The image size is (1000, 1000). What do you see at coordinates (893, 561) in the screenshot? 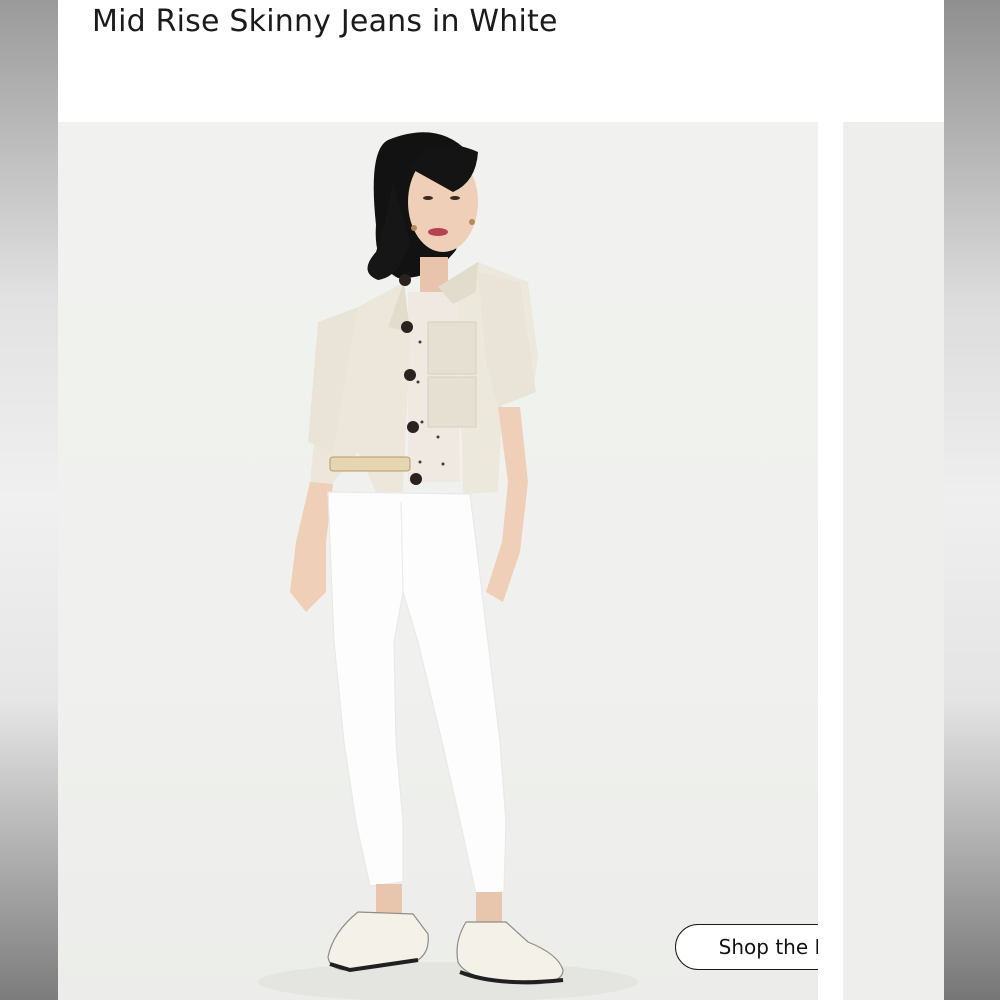
I see `next-image-peek` at bounding box center [893, 561].